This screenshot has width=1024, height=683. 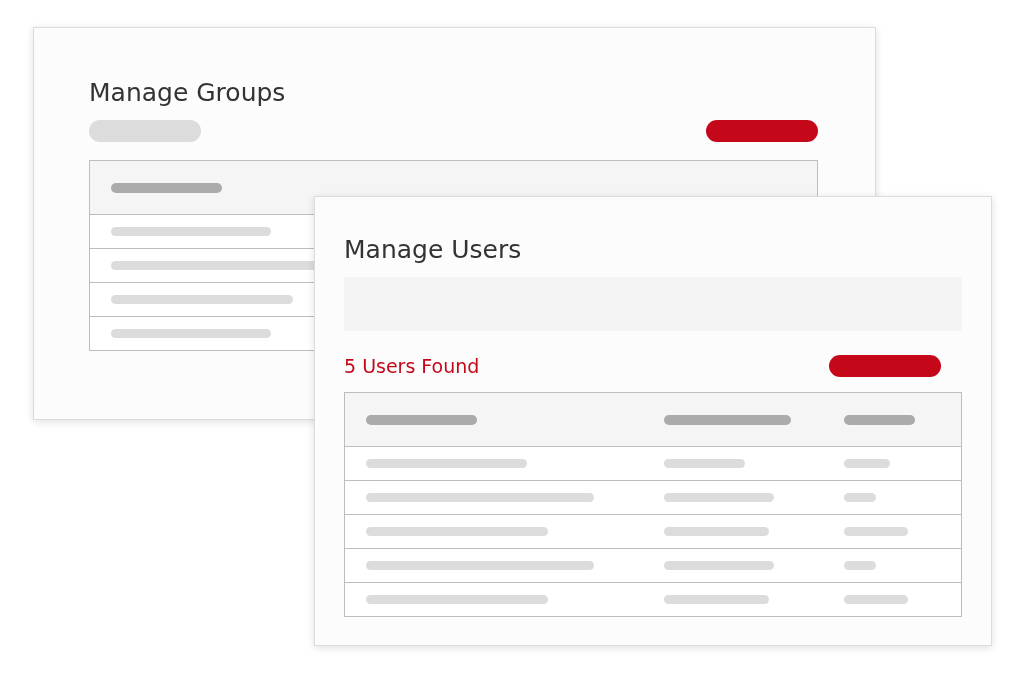 I want to click on result-count: 5 Users Found, so click(x=412, y=366).